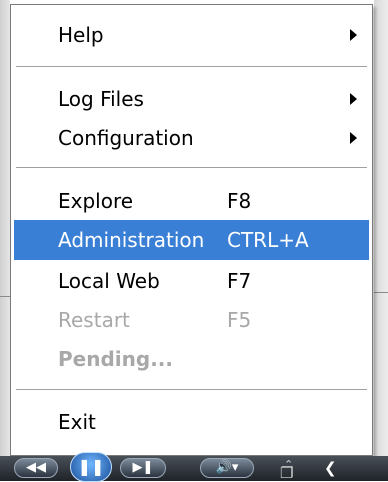 This screenshot has height=482, width=388. What do you see at coordinates (381, 240) in the screenshot?
I see `background-window-edge-right` at bounding box center [381, 240].